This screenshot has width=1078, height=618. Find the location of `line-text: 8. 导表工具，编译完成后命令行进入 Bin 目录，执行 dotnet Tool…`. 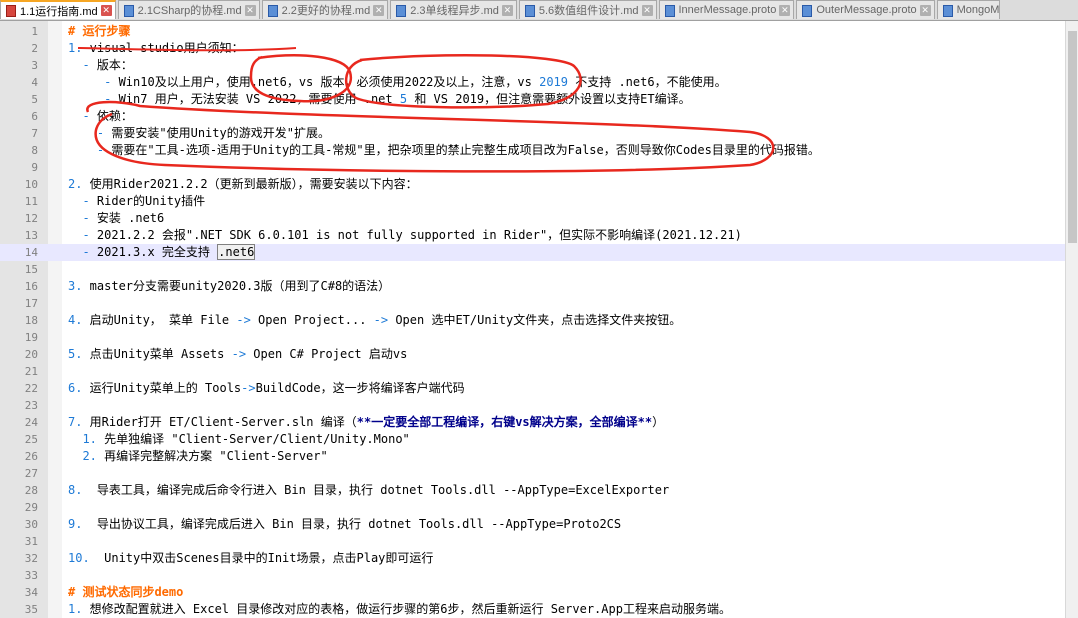

line-text: 8. 导表工具，编译完成后命令行进入 Bin 目录，执行 dotnet Tool… is located at coordinates (369, 490).